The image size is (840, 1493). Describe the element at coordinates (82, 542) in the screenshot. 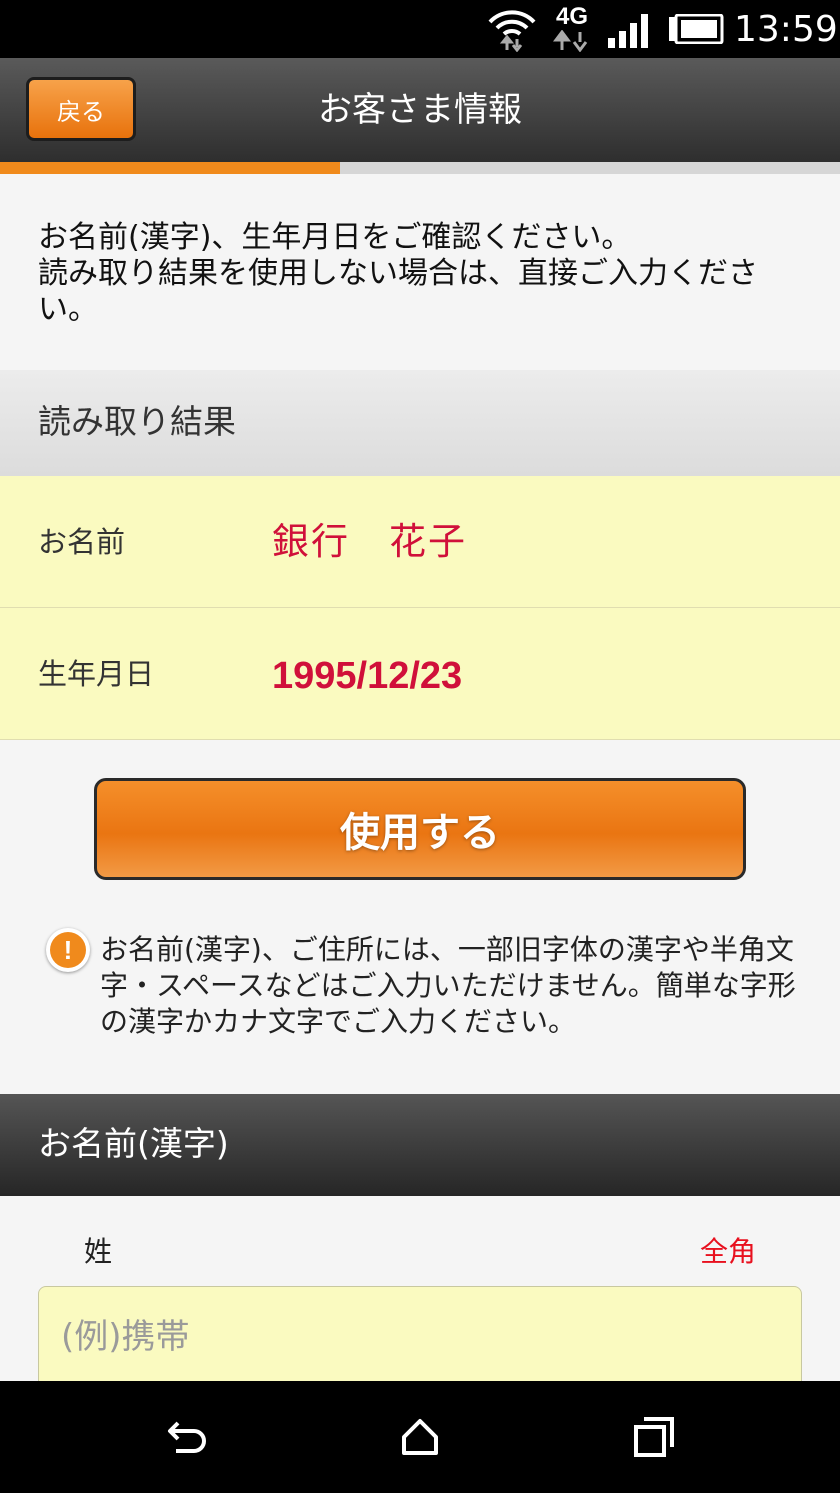

I see `name-label: お名前` at that location.